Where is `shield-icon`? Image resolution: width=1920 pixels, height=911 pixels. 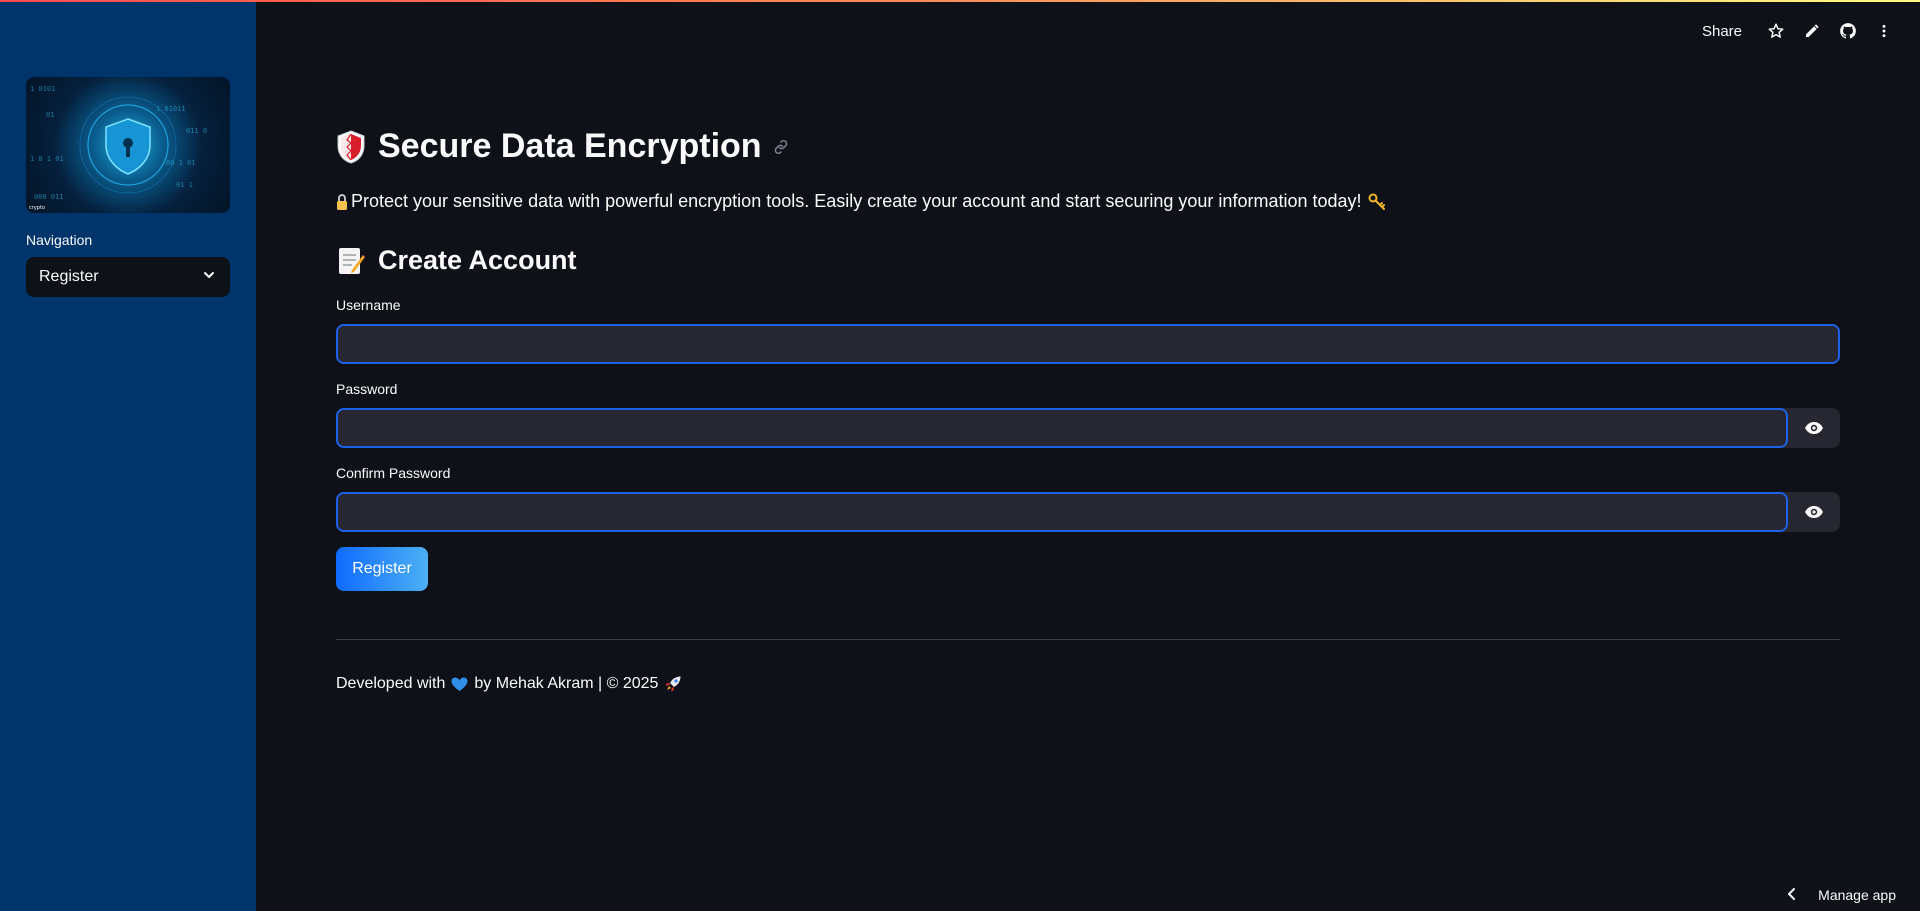 shield-icon is located at coordinates (351, 146).